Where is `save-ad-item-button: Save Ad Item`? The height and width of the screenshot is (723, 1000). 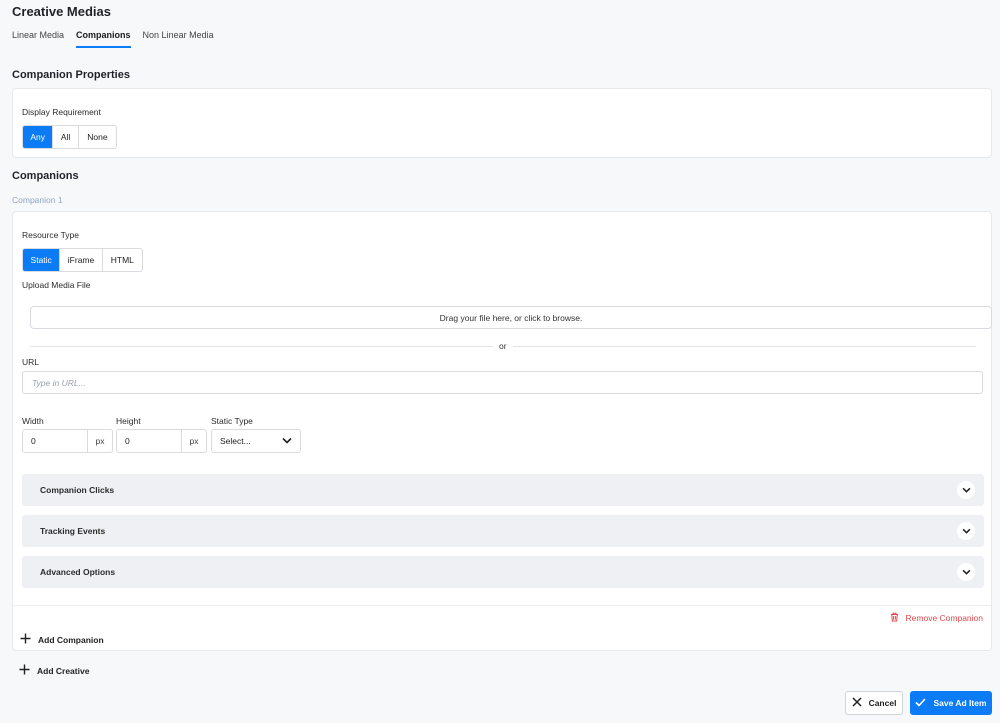 save-ad-item-button: Save Ad Item is located at coordinates (951, 703).